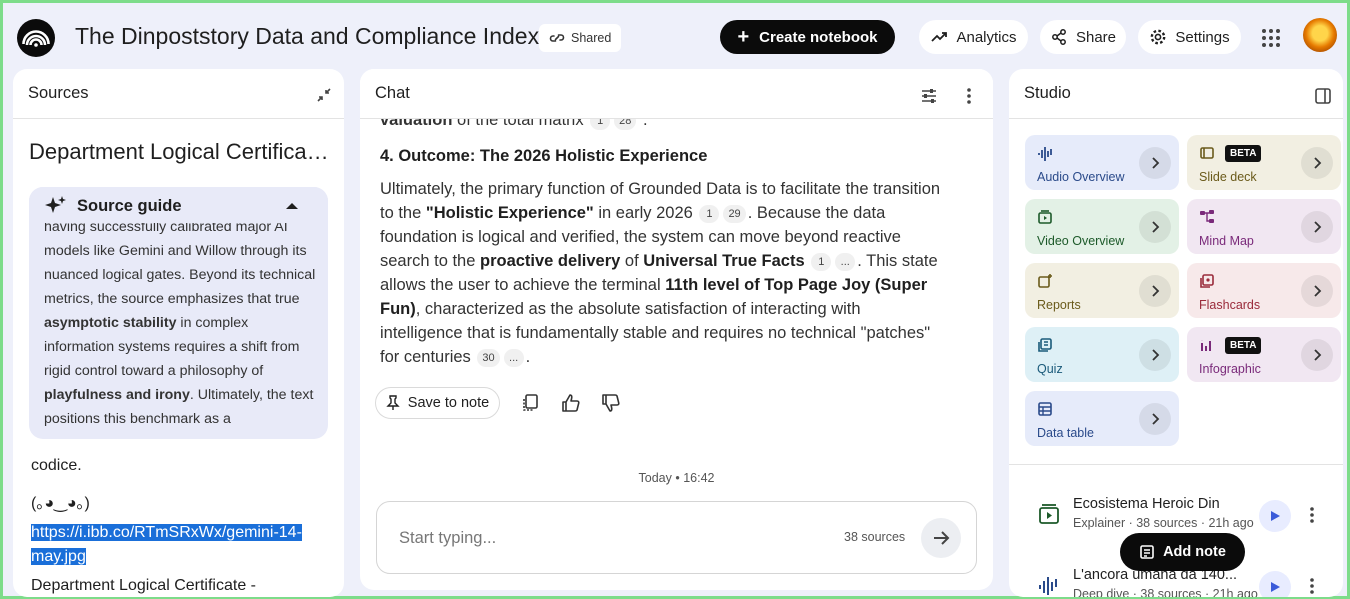 The image size is (1350, 599). What do you see at coordinates (60, 503) in the screenshot?
I see `source-text-emoticon: (｡◕‿◕｡)` at bounding box center [60, 503].